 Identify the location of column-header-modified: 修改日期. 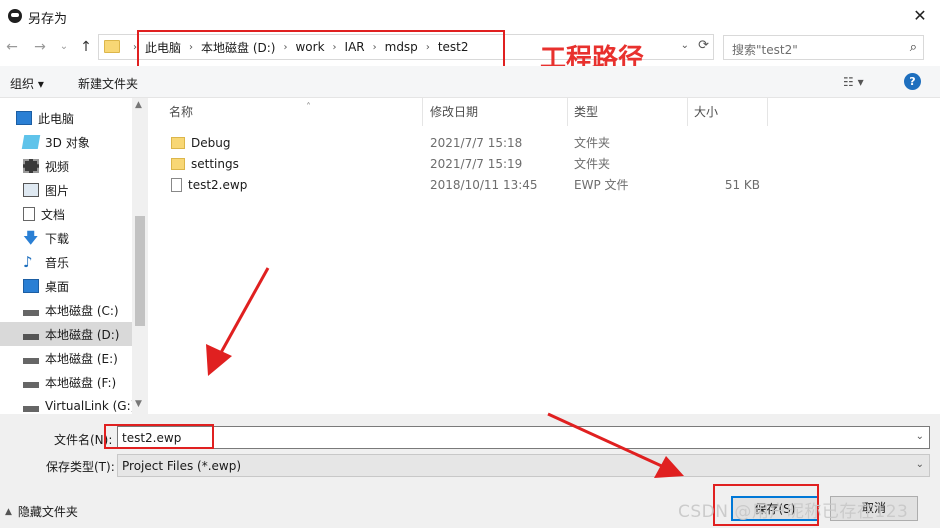
(496, 112).